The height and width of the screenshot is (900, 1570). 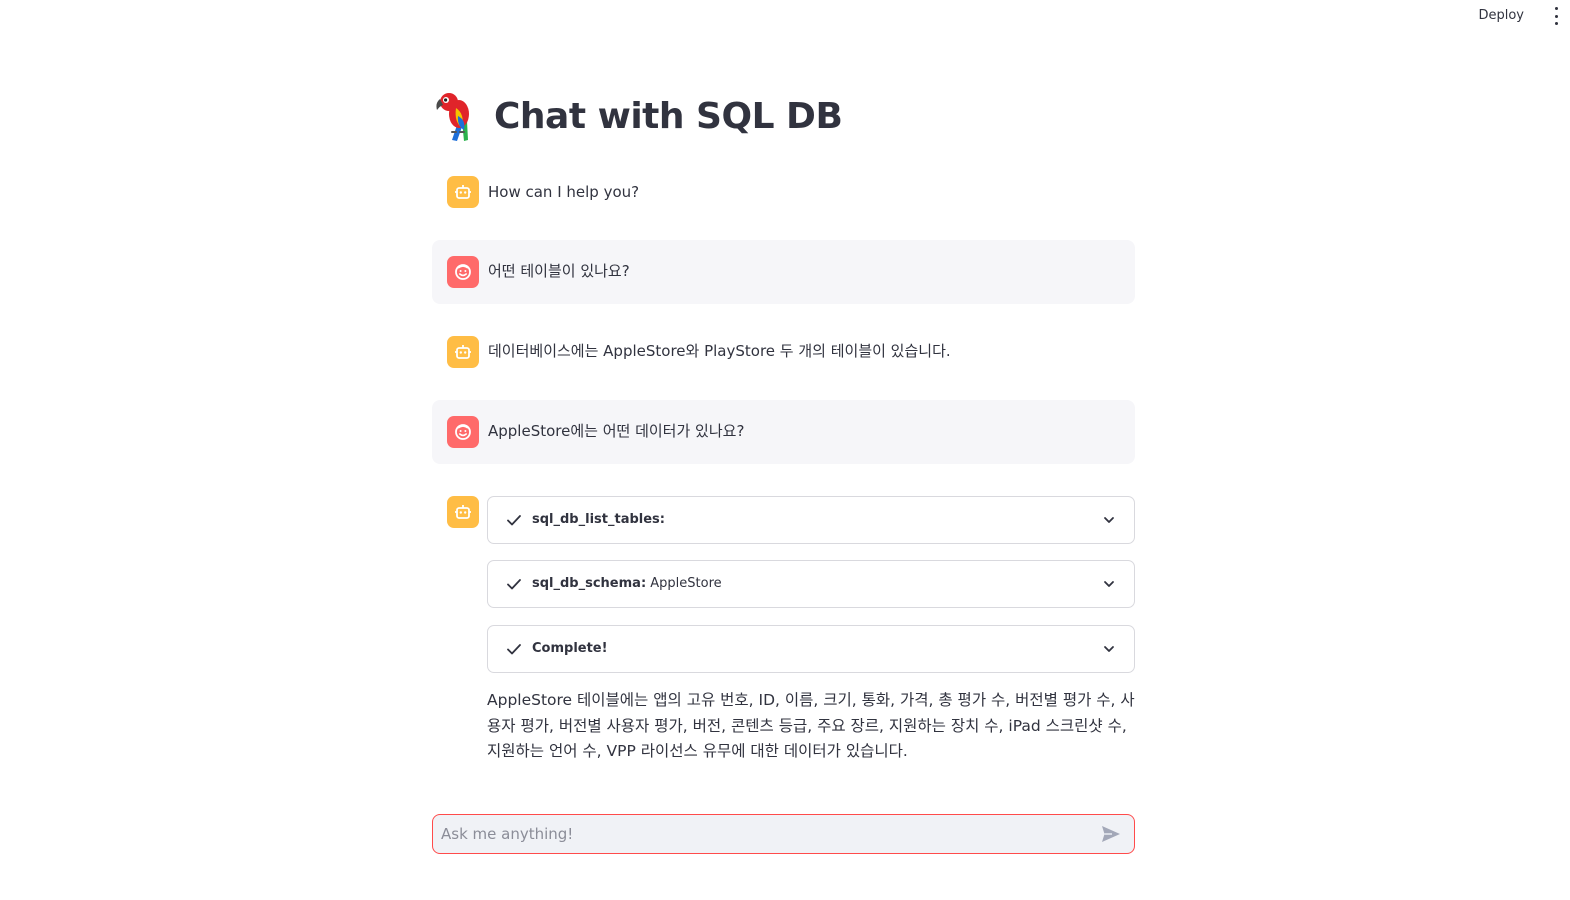 What do you see at coordinates (589, 583) in the screenshot?
I see `step-name: sql_db_schema:` at bounding box center [589, 583].